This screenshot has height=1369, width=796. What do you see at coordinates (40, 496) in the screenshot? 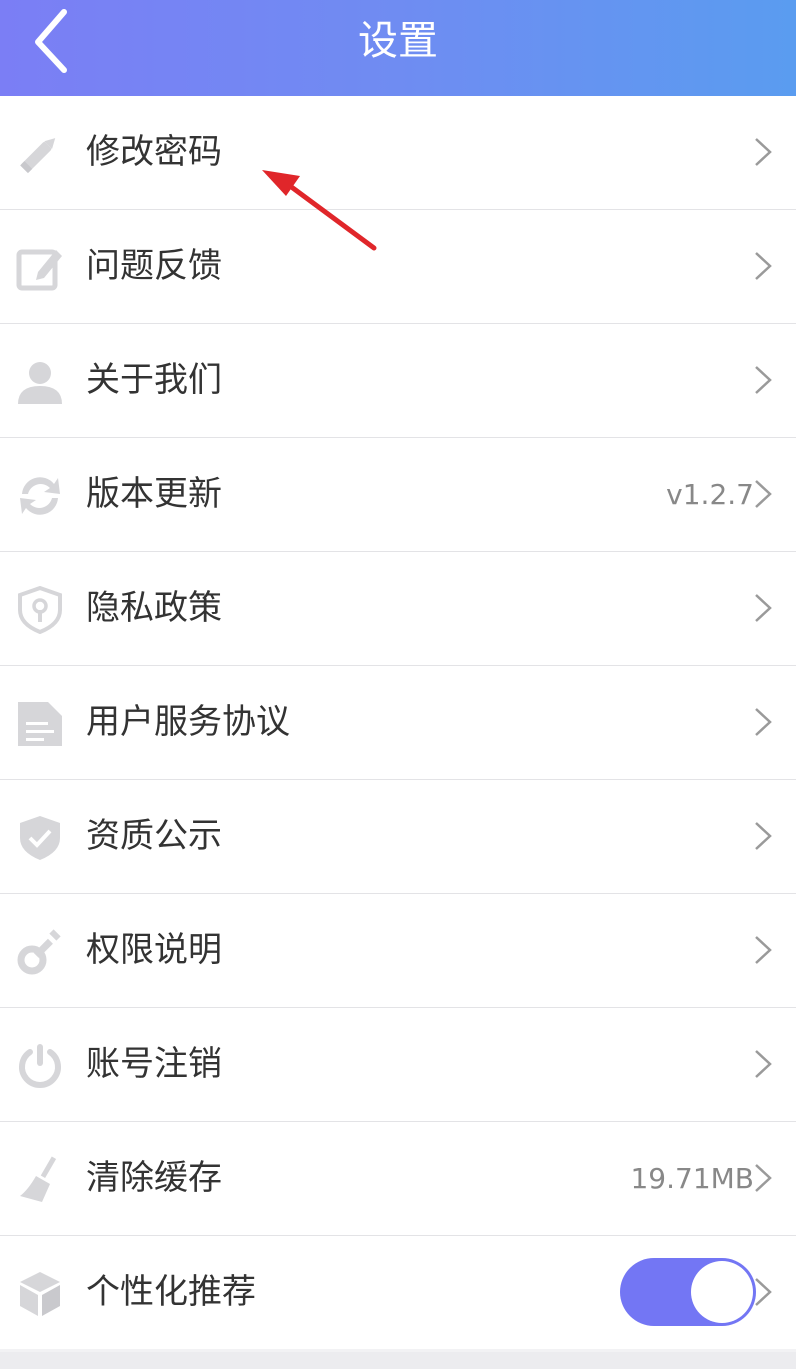
I see `refresh-icon` at bounding box center [40, 496].